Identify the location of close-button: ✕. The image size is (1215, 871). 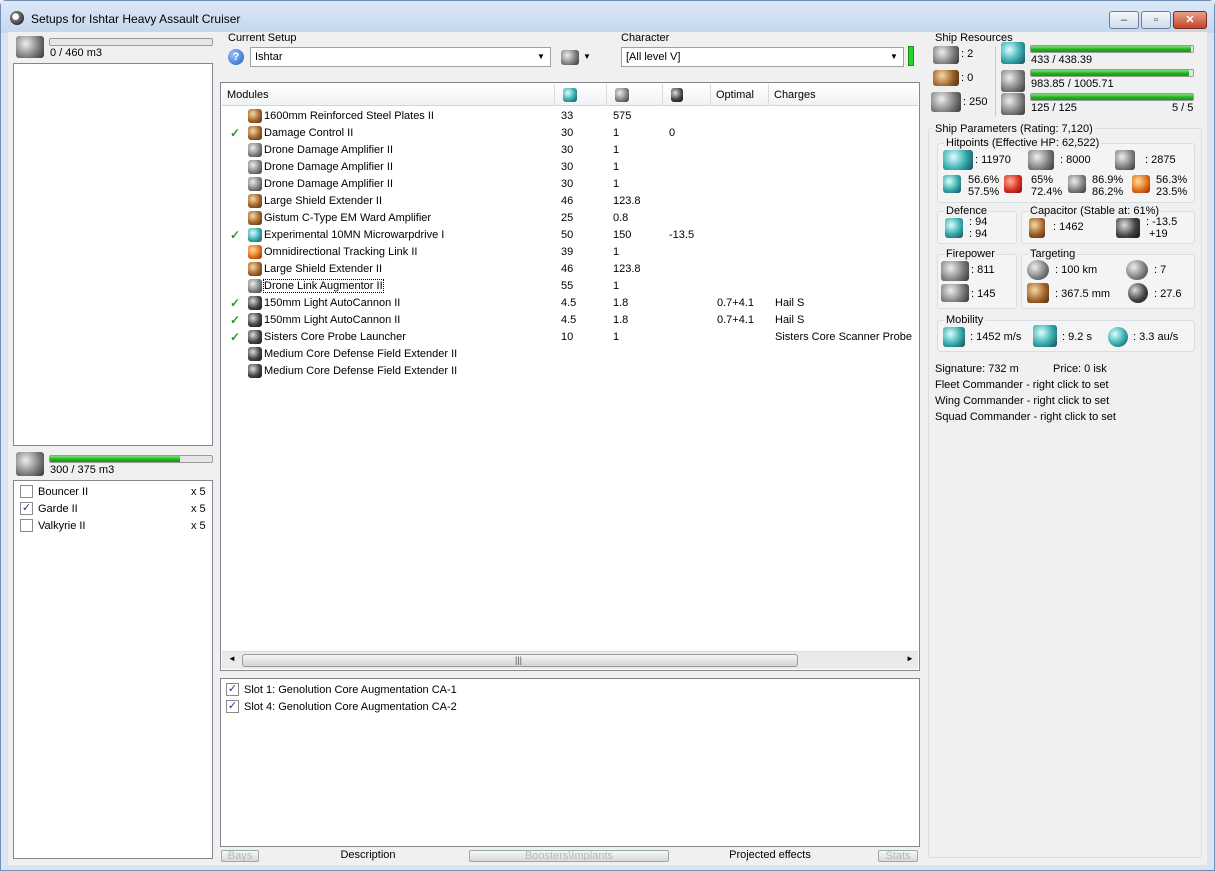
(1190, 20).